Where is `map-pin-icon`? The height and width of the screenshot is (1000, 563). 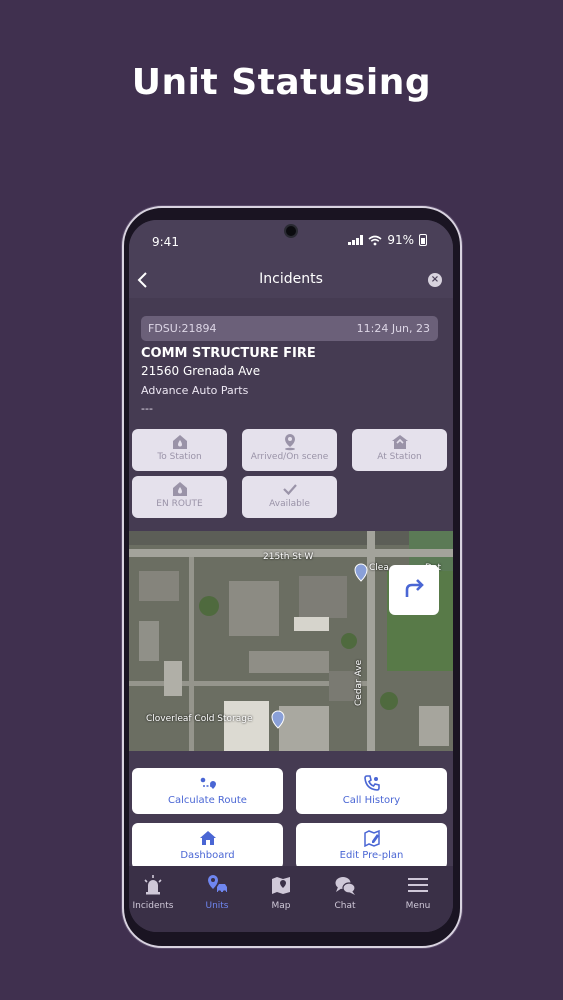 map-pin-icon is located at coordinates (289, 442).